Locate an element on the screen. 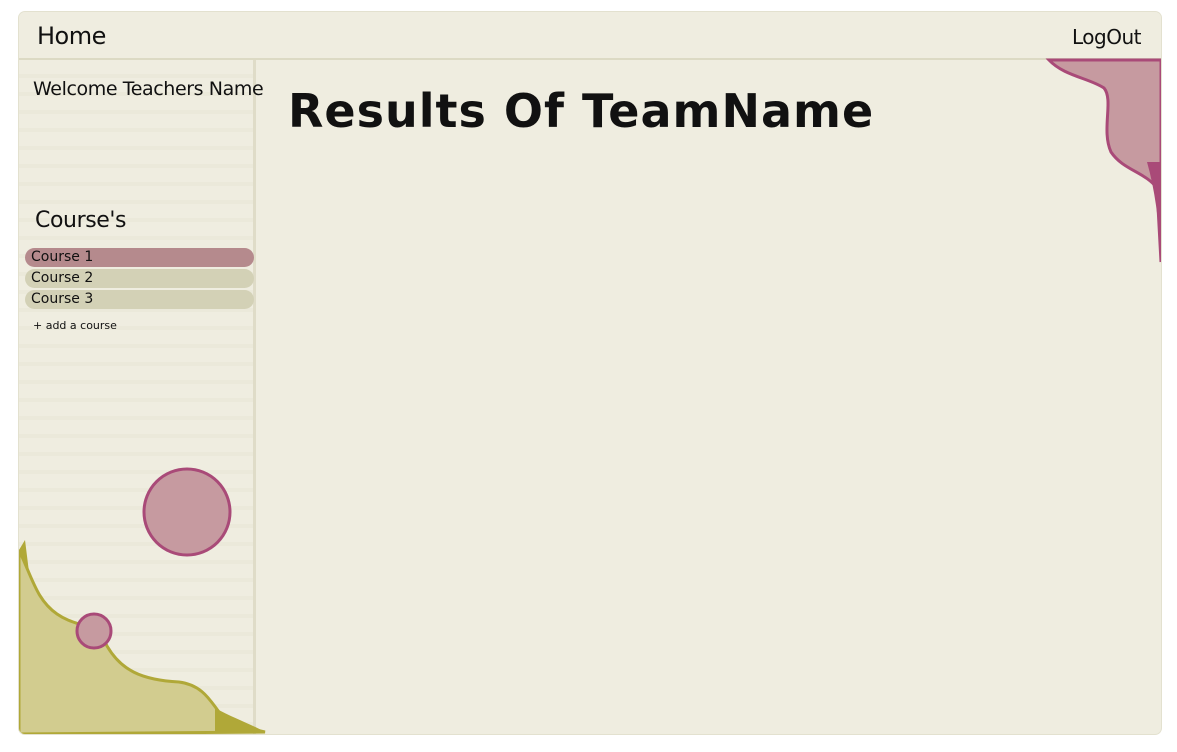  courses-heading: Course's is located at coordinates (81, 220).